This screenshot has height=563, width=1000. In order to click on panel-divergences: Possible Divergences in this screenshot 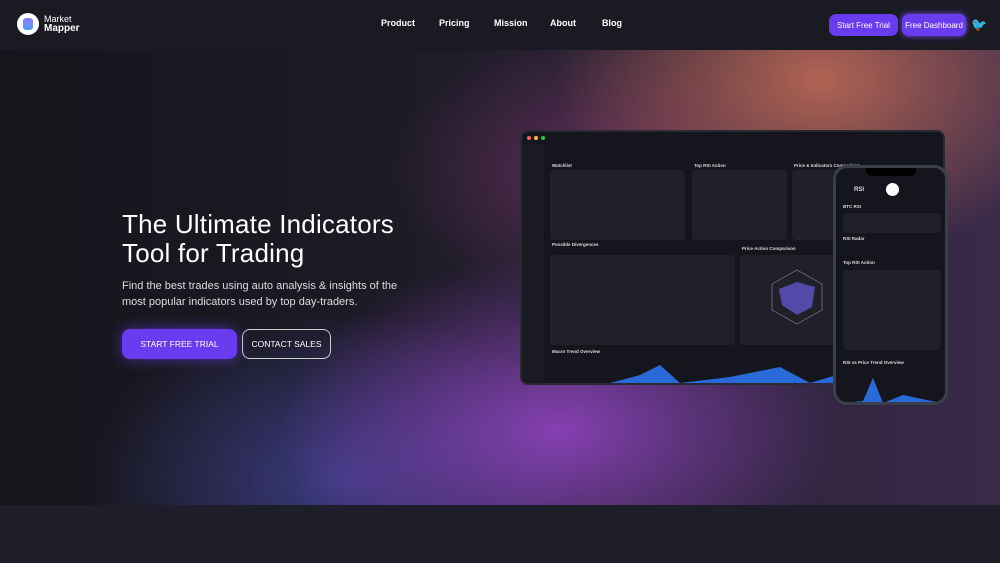, I will do `click(575, 244)`.